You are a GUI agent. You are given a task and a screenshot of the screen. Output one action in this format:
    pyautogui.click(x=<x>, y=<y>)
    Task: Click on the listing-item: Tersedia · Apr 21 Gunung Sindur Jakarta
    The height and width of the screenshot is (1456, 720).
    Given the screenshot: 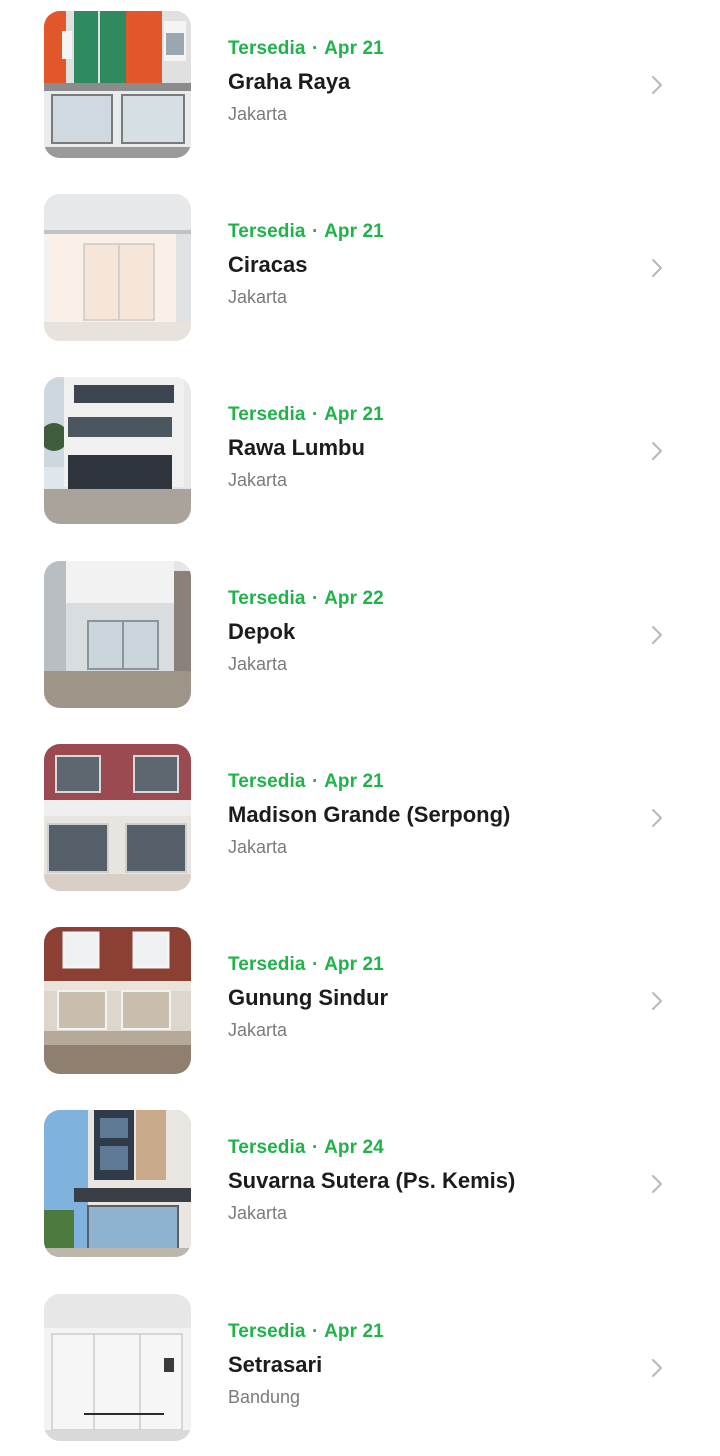 What is the action you would take?
    pyautogui.click(x=360, y=1001)
    